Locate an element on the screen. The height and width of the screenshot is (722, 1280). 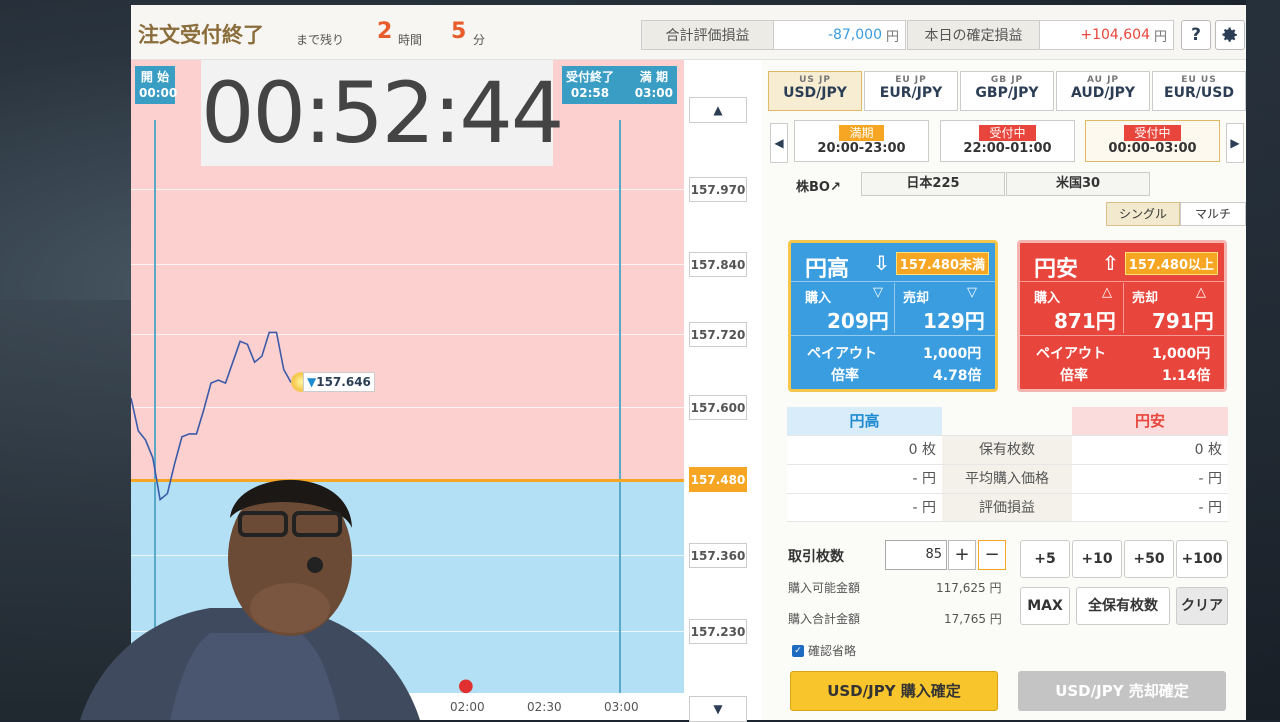
help-icon: ? is located at coordinates (1196, 35).